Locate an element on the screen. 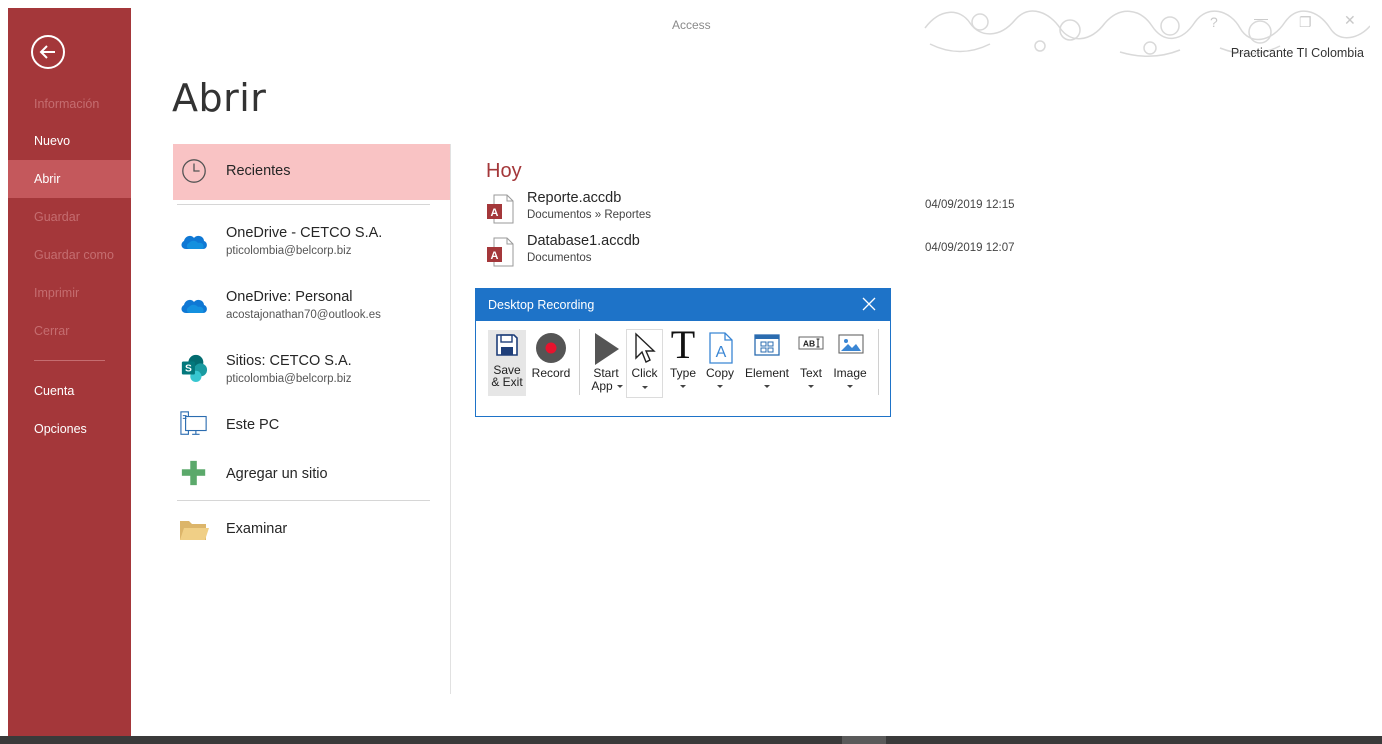 The height and width of the screenshot is (744, 1382). file-path: Documentos is located at coordinates (559, 258).